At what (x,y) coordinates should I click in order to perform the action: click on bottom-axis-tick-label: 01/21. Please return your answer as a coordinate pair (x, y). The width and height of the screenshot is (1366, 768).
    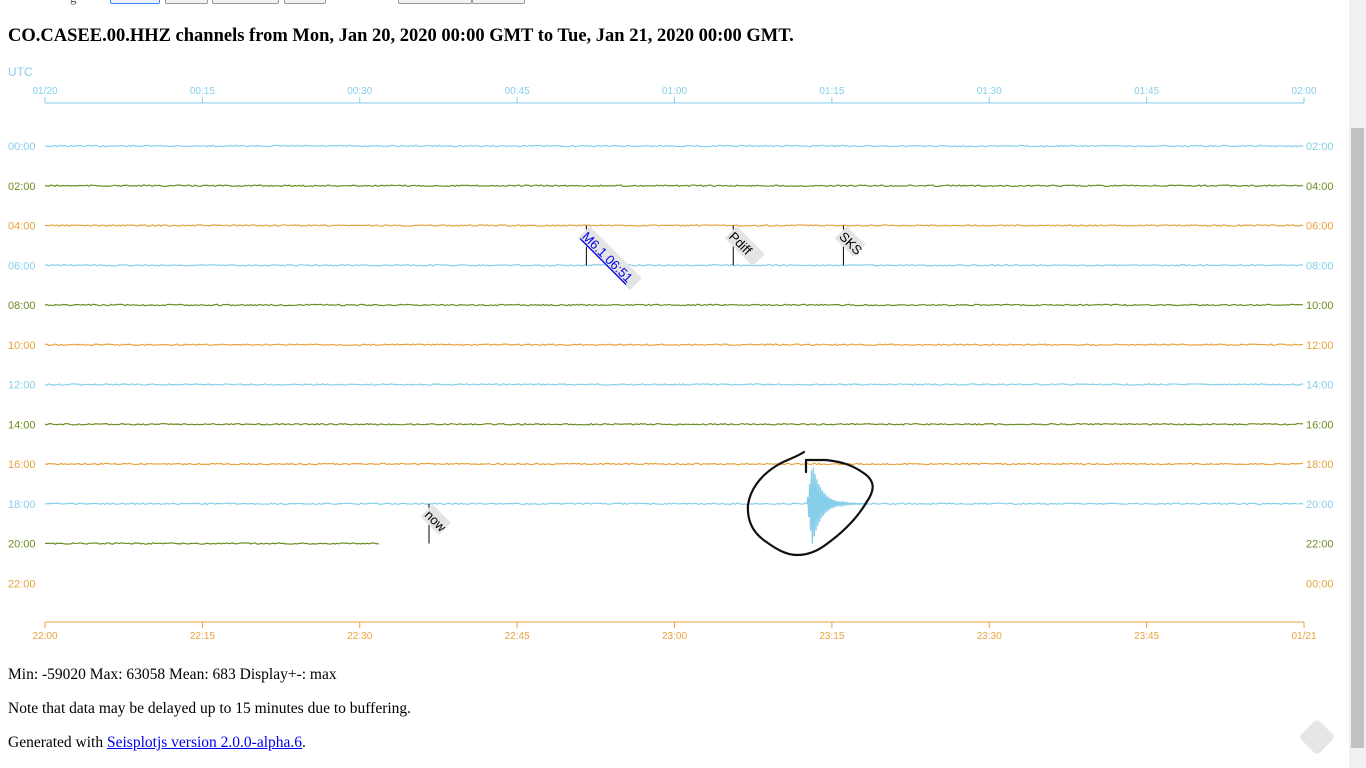
    Looking at the image, I should click on (1303, 636).